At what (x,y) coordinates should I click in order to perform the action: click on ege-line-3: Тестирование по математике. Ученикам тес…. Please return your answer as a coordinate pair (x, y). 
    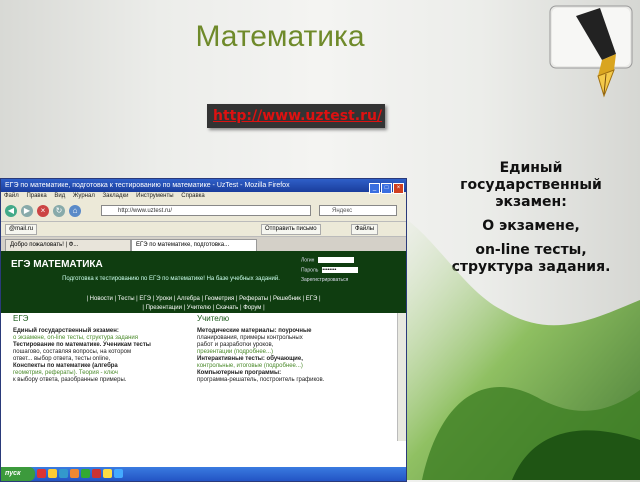
    Looking at the image, I should click on (82, 345).